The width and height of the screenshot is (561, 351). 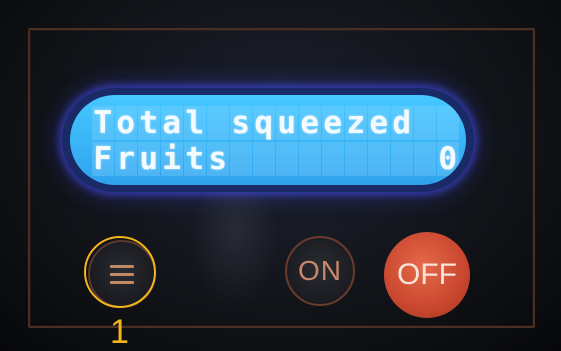 I want to click on glass-reflection, so click(x=235, y=245).